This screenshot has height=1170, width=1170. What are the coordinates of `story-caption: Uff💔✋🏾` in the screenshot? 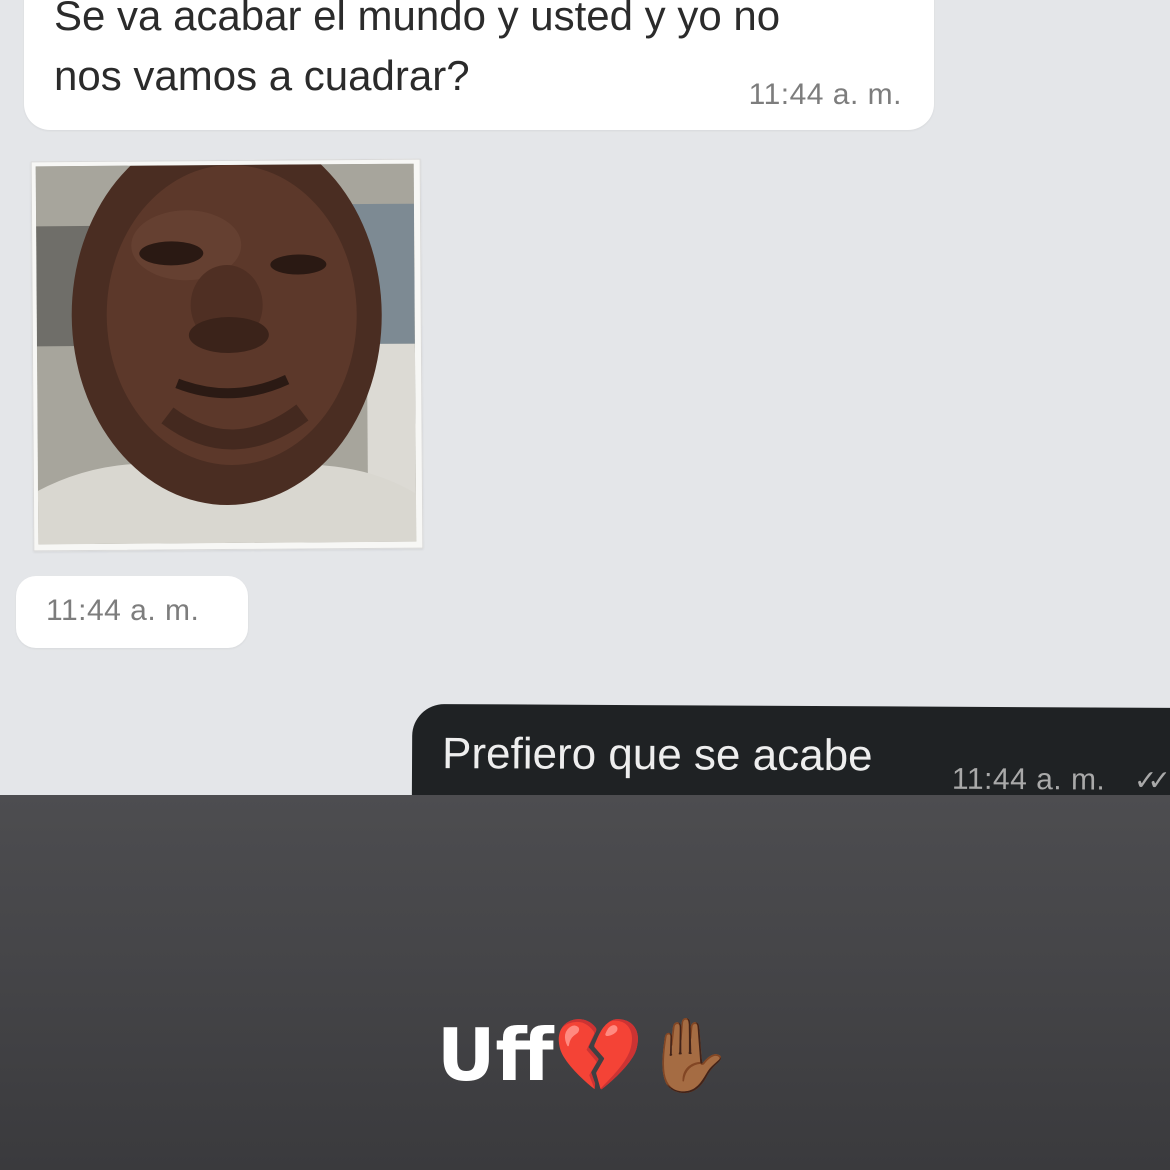 It's located at (585, 1055).